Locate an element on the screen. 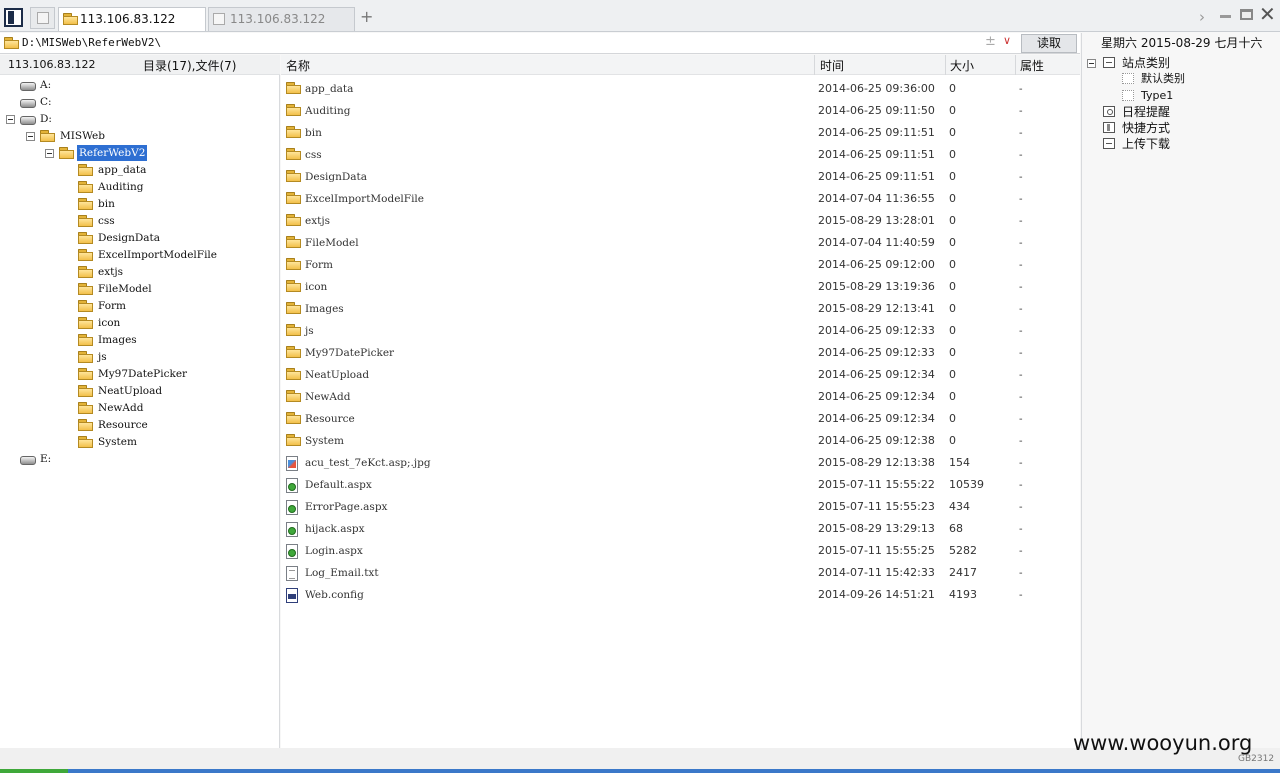 The width and height of the screenshot is (1280, 773). column-header-attr: 属性 is located at coordinates (1032, 65).